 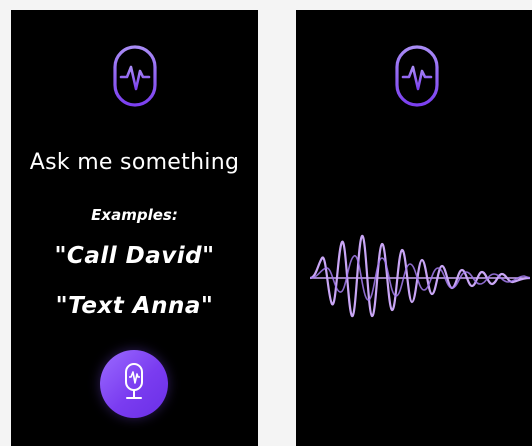 I want to click on waveform-primary, so click(x=420, y=276).